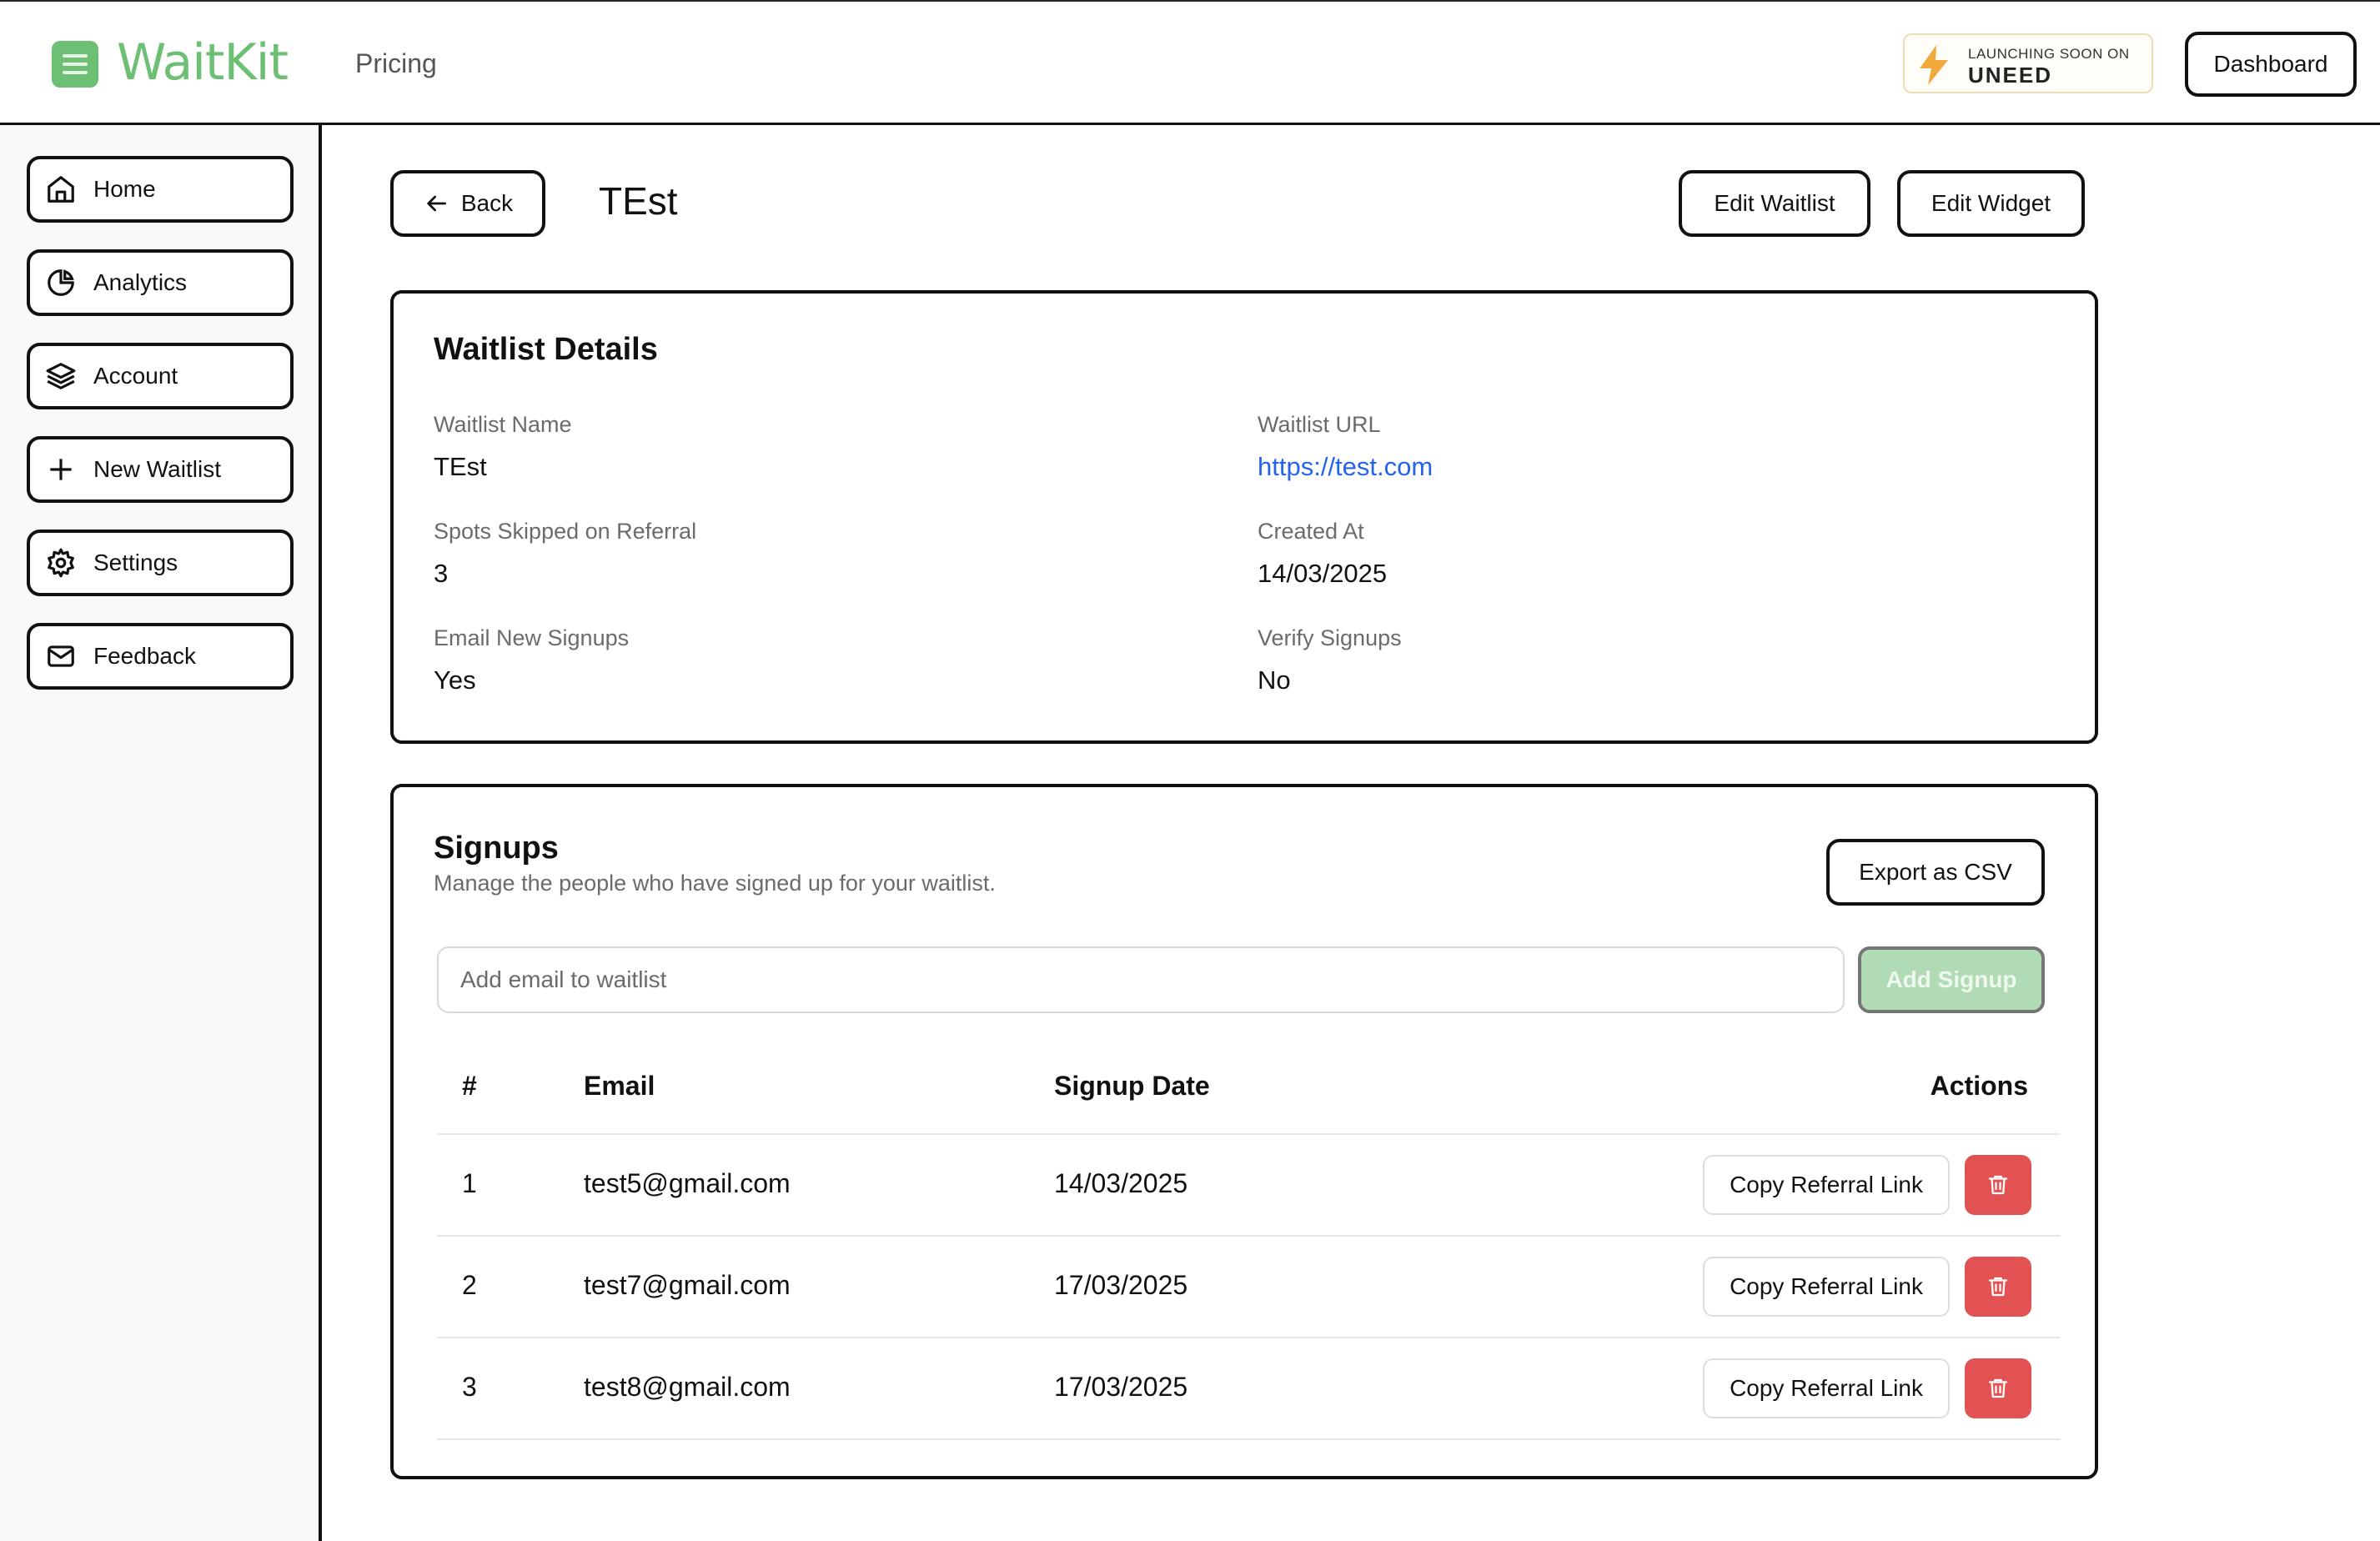 This screenshot has height=1541, width=2380. I want to click on email-new-signups-label: Email New Signups, so click(532, 637).